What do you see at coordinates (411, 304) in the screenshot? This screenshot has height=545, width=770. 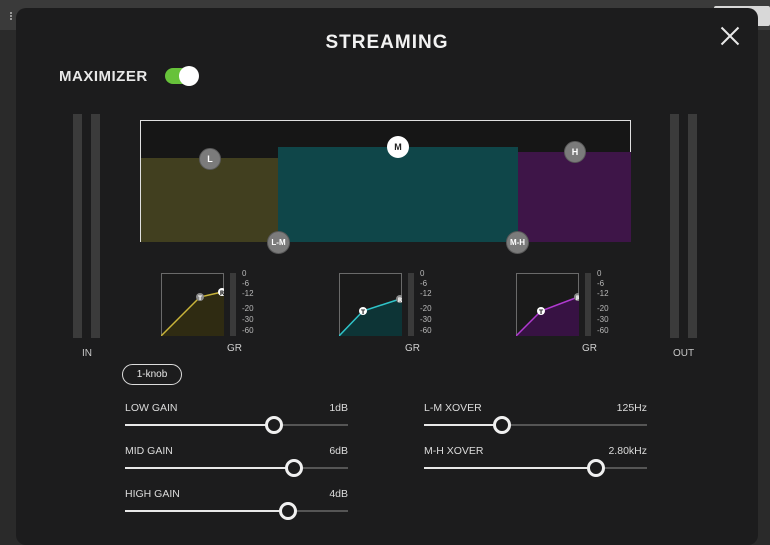 I see `mid-gr-meter` at bounding box center [411, 304].